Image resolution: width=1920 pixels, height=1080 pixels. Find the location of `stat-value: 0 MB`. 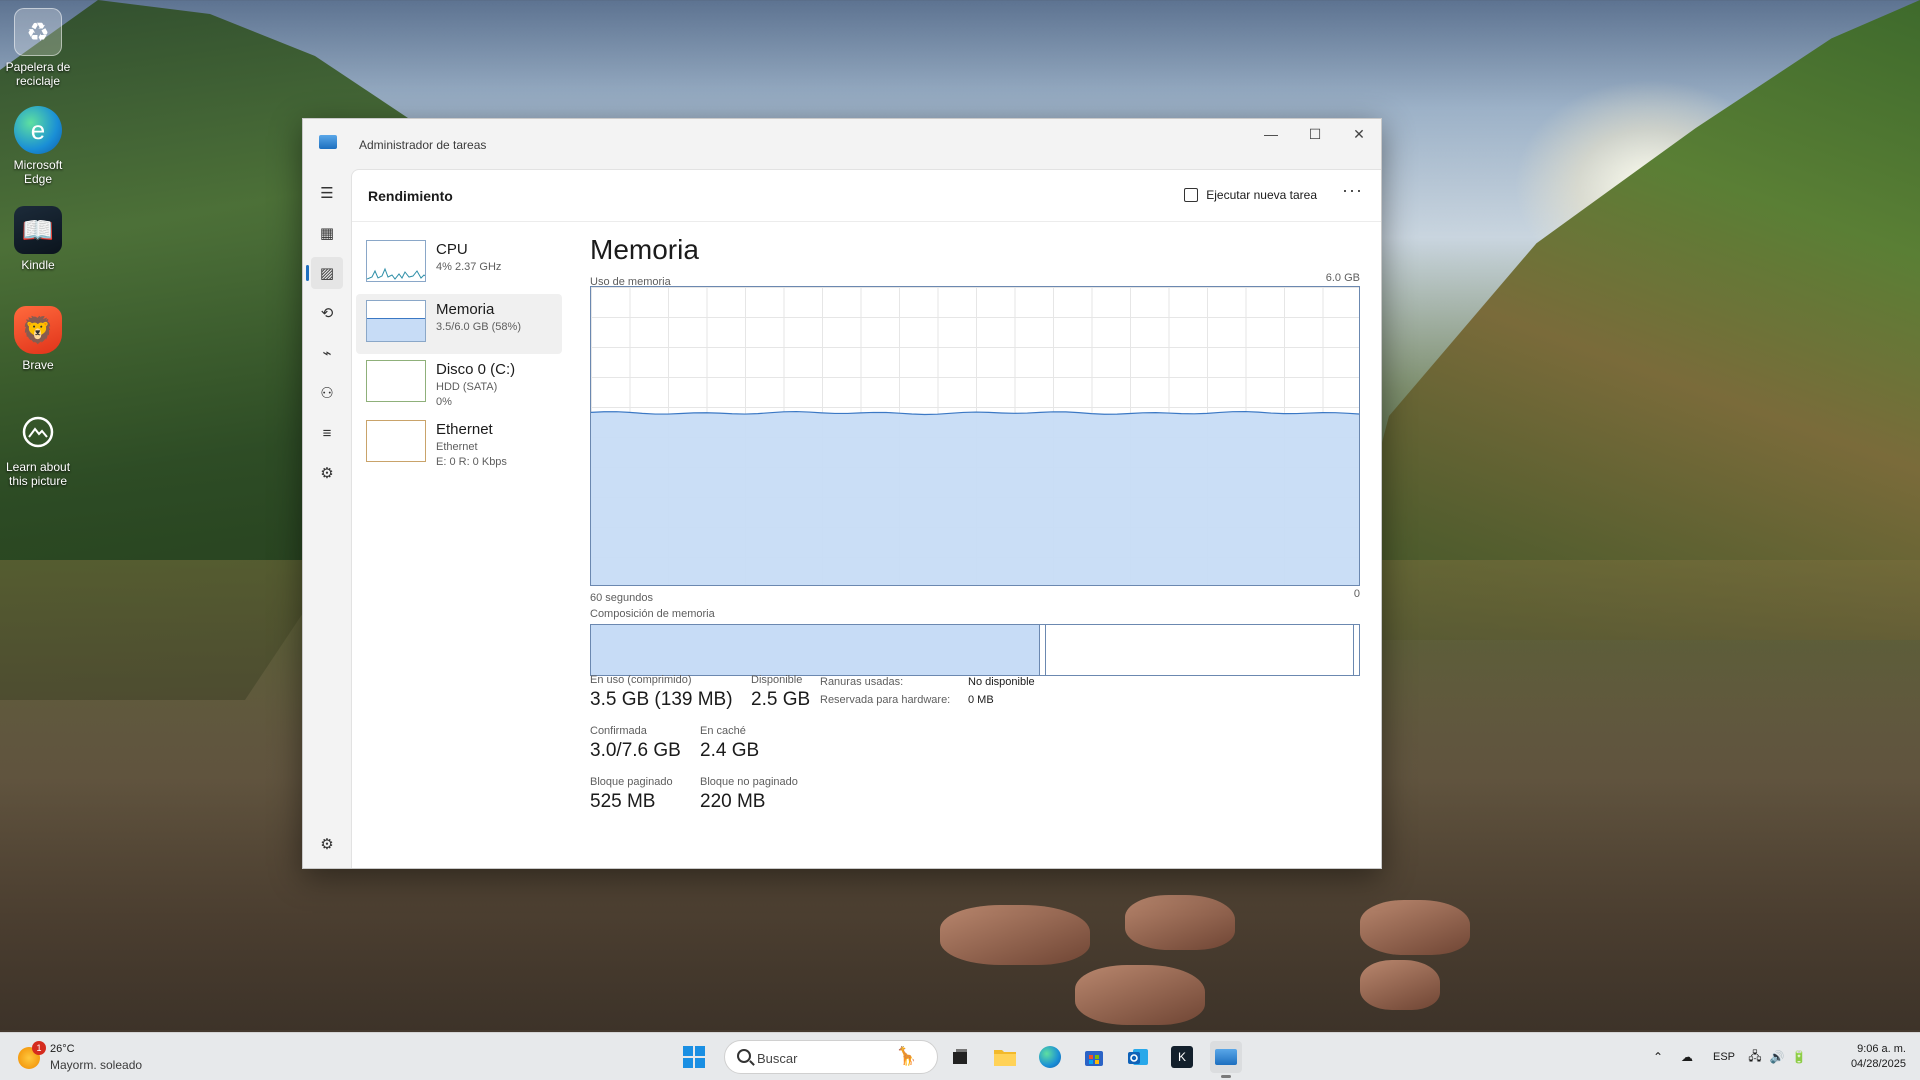

stat-value: 0 MB is located at coordinates (981, 700).